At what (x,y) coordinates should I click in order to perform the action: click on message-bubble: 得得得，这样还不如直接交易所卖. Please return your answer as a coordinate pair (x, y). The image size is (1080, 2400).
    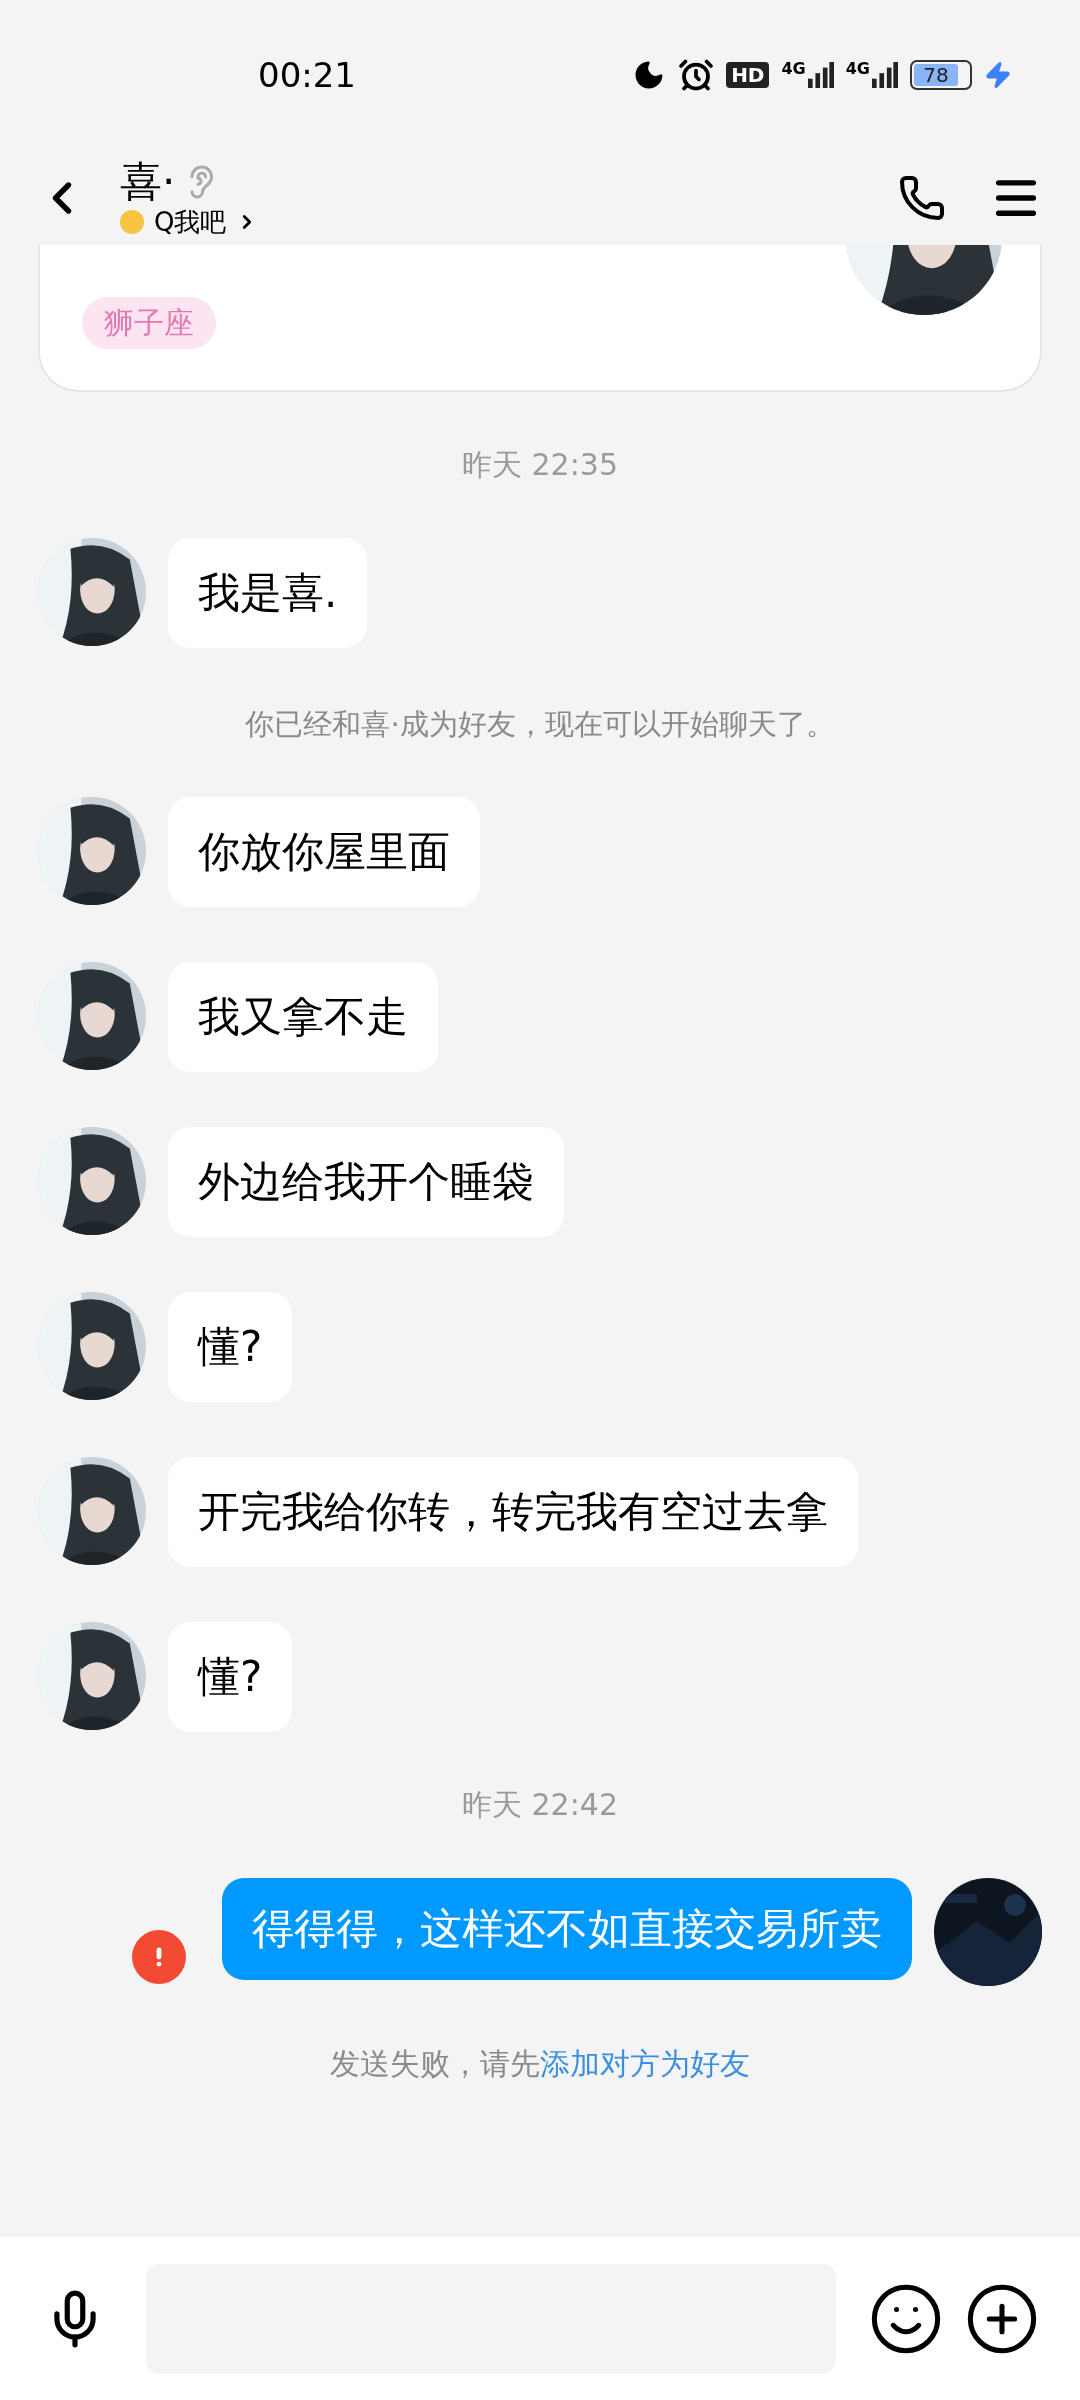
    Looking at the image, I should click on (567, 1929).